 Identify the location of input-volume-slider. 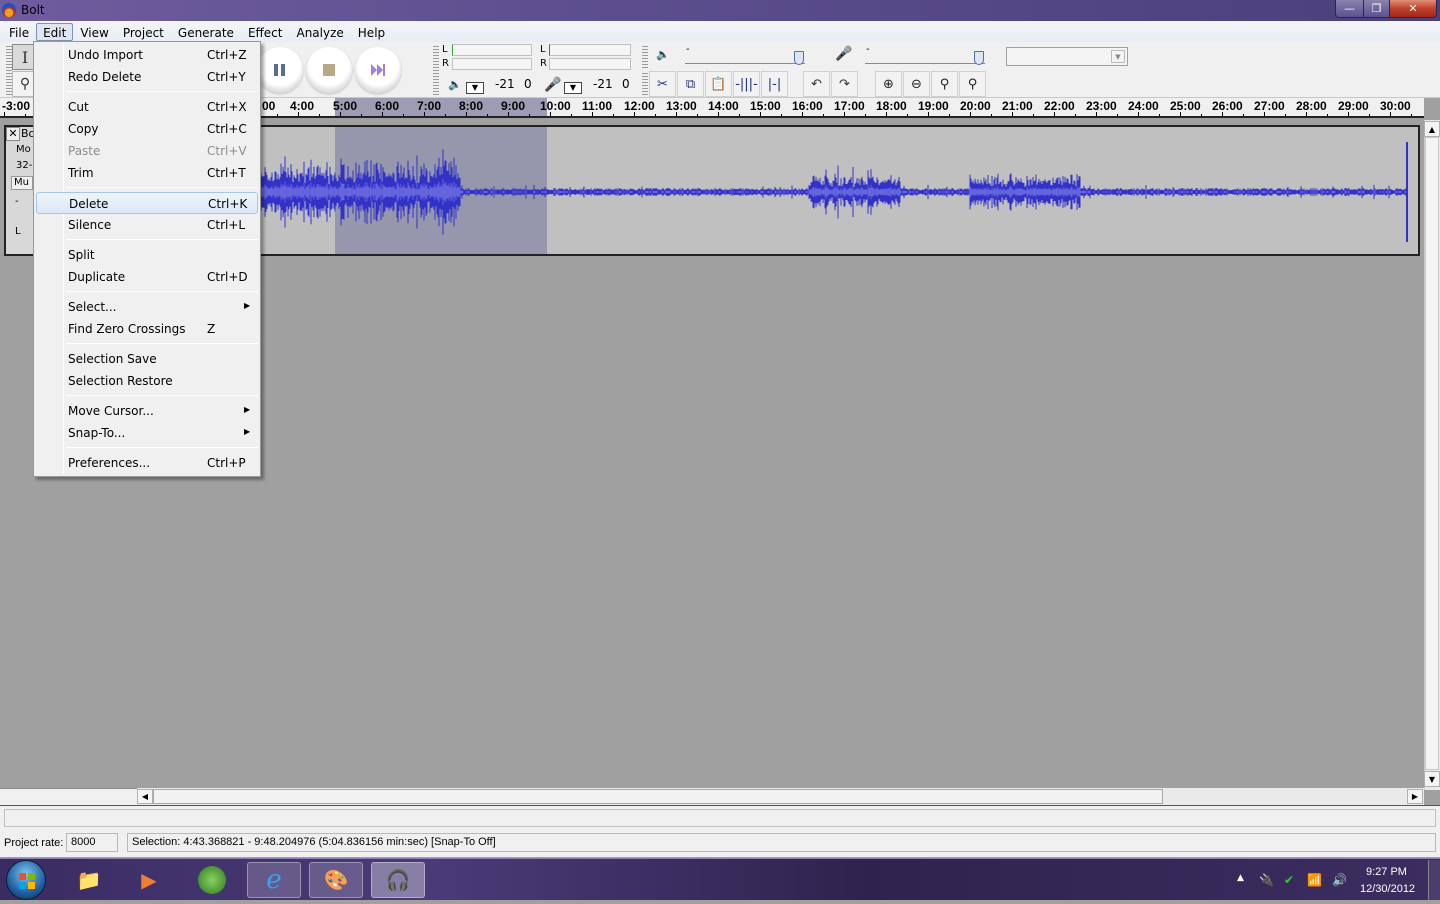
(925, 63).